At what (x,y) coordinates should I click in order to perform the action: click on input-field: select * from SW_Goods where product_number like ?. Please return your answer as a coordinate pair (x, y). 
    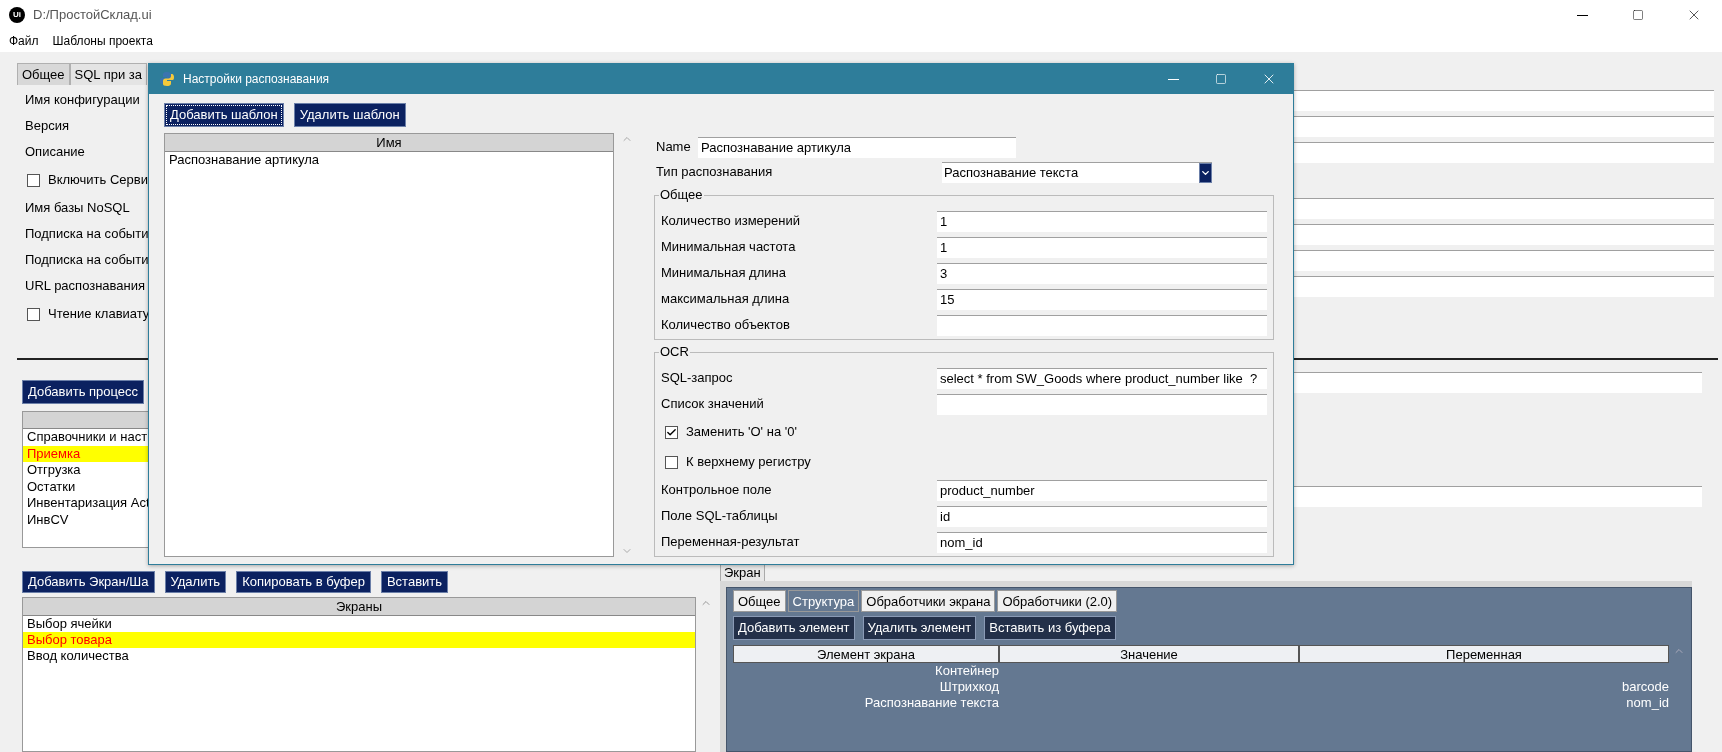
    Looking at the image, I should click on (1102, 378).